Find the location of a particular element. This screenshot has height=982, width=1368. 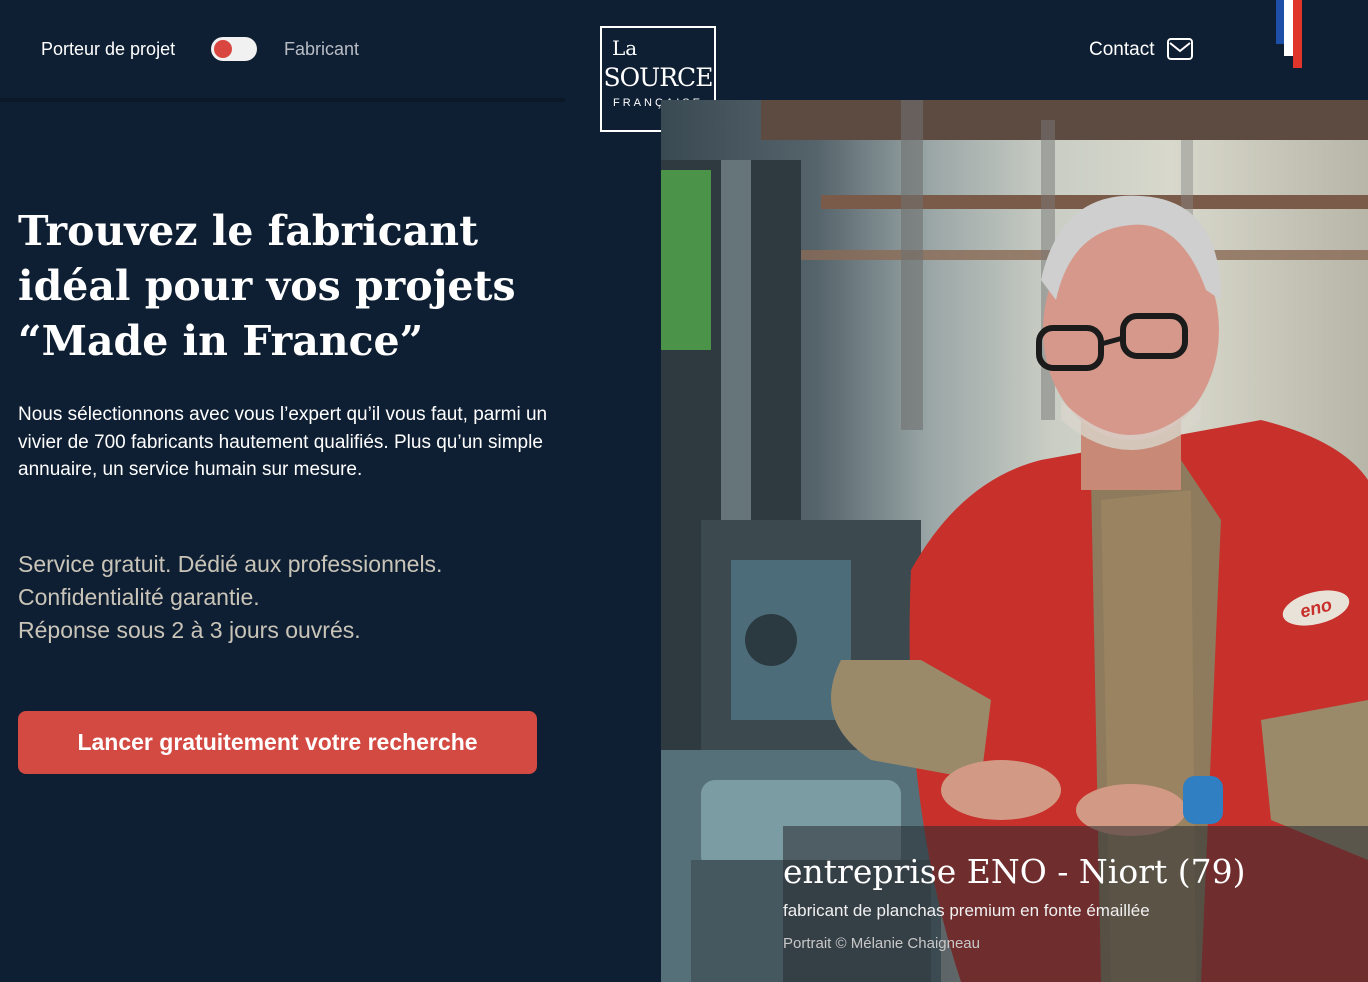

role-toggle-switch is located at coordinates (234, 49).